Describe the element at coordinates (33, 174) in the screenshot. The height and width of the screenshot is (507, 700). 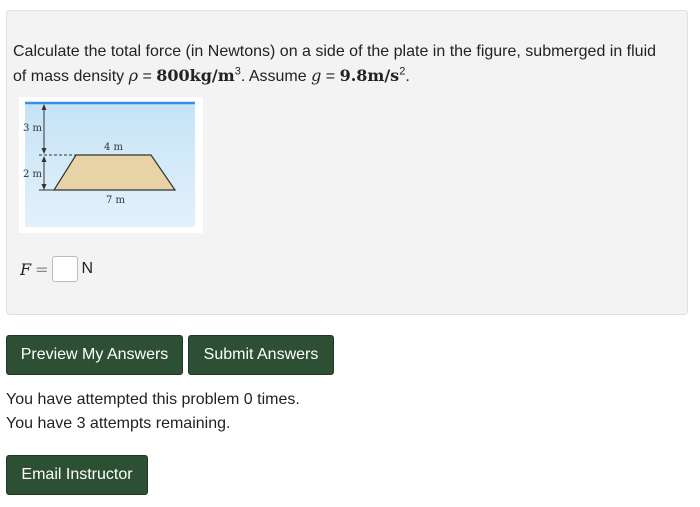
I see `label-height: 2 m` at that location.